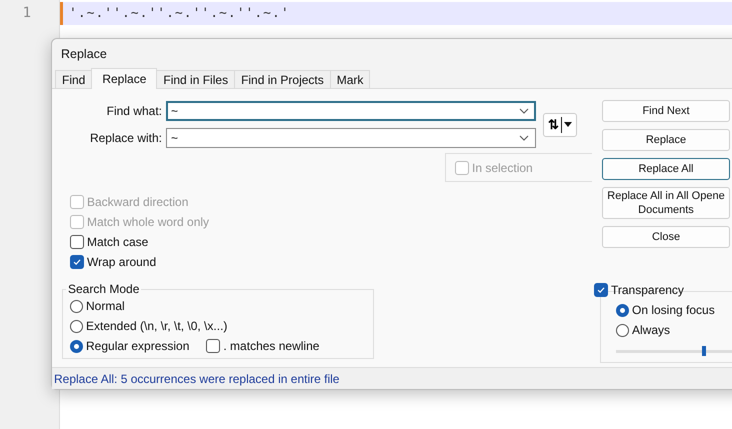 This screenshot has width=732, height=429. Describe the element at coordinates (666, 237) in the screenshot. I see `dialog-button: Close` at that location.